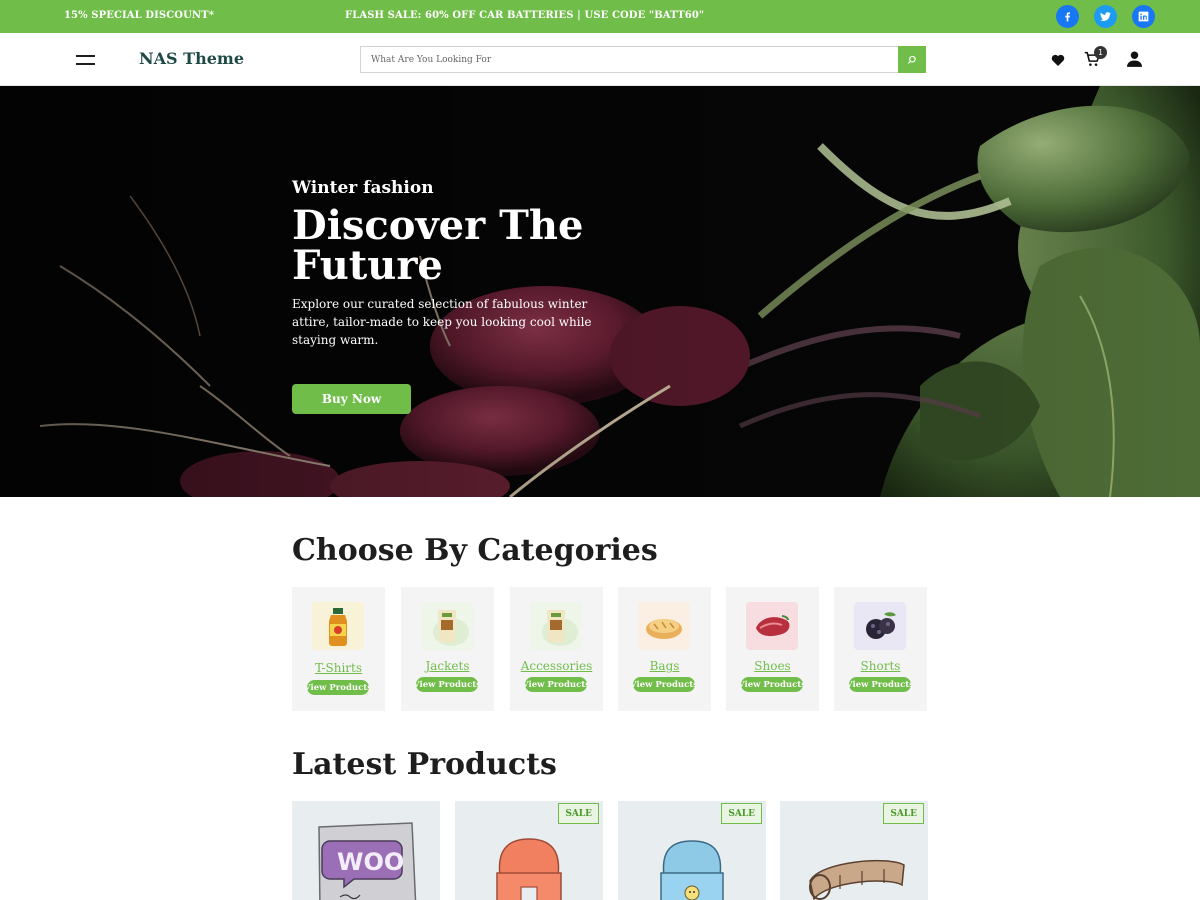  Describe the element at coordinates (191, 58) in the screenshot. I see `site-logo: NAS Theme` at that location.